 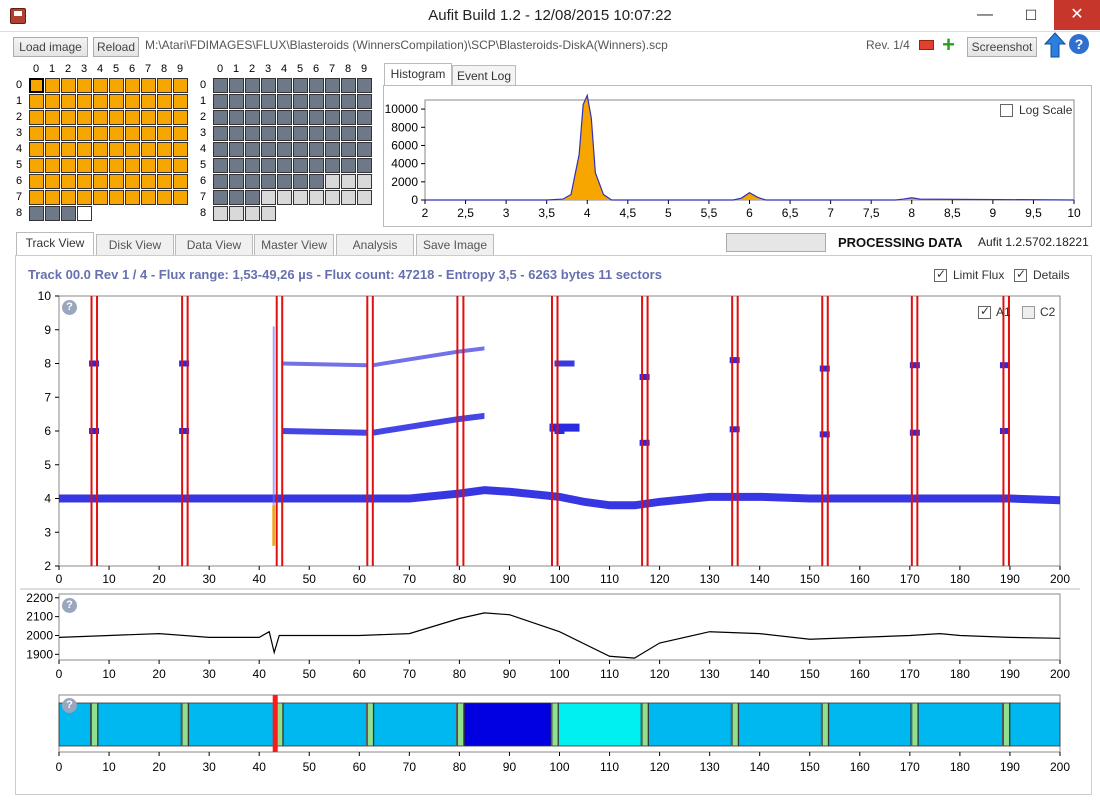 What do you see at coordinates (1055, 45) in the screenshot?
I see `upload-arrow-icon` at bounding box center [1055, 45].